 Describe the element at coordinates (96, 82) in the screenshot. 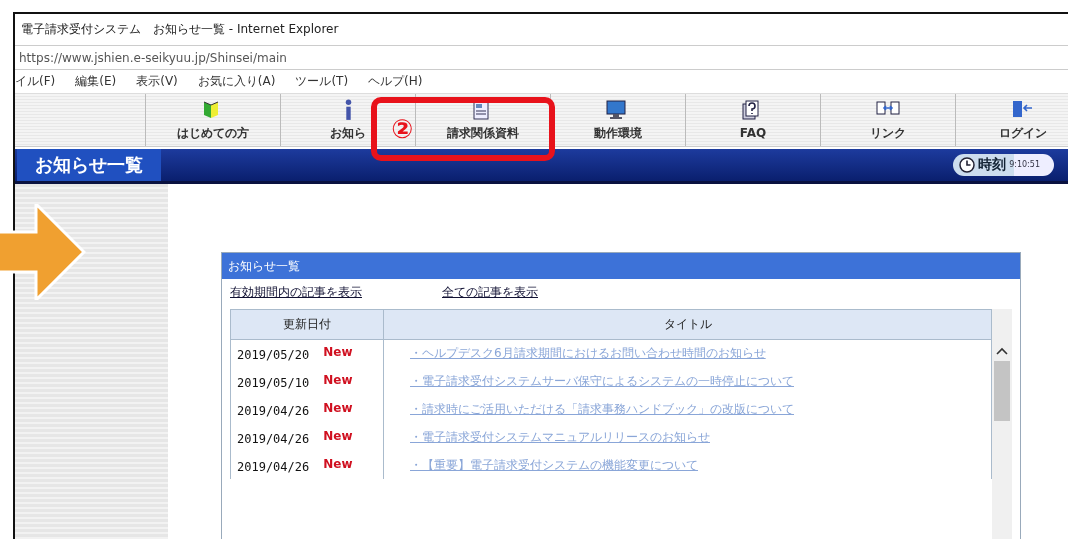

I see `menu-item: 編集(E)` at that location.